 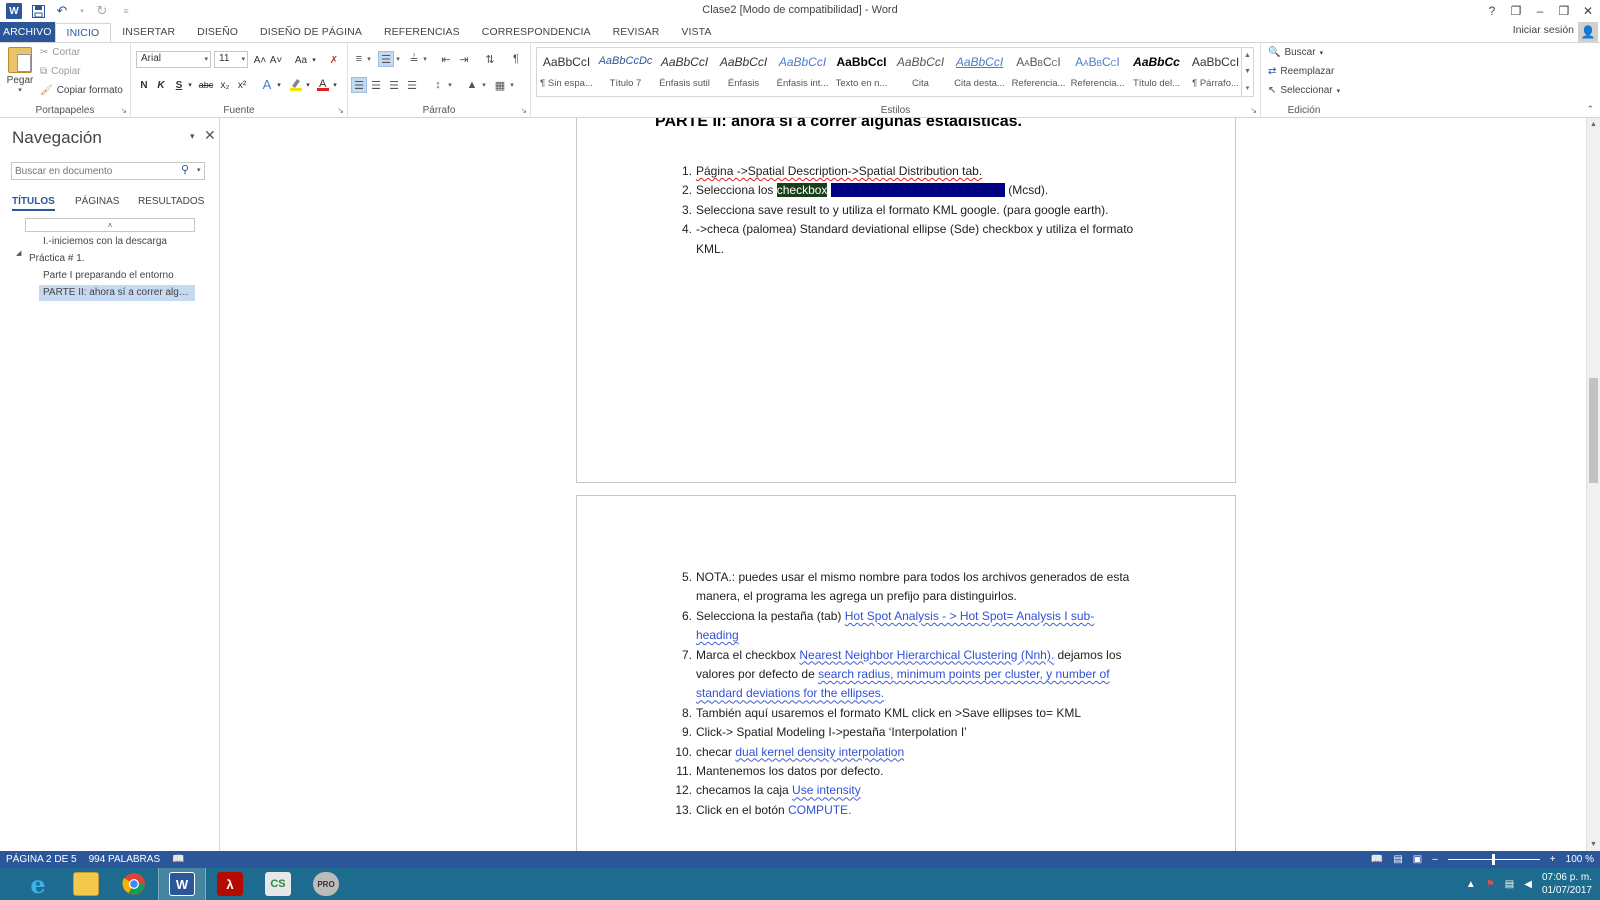 What do you see at coordinates (41, 859) in the screenshot?
I see `page-count-status: PÁGINA 2 DE 5` at bounding box center [41, 859].